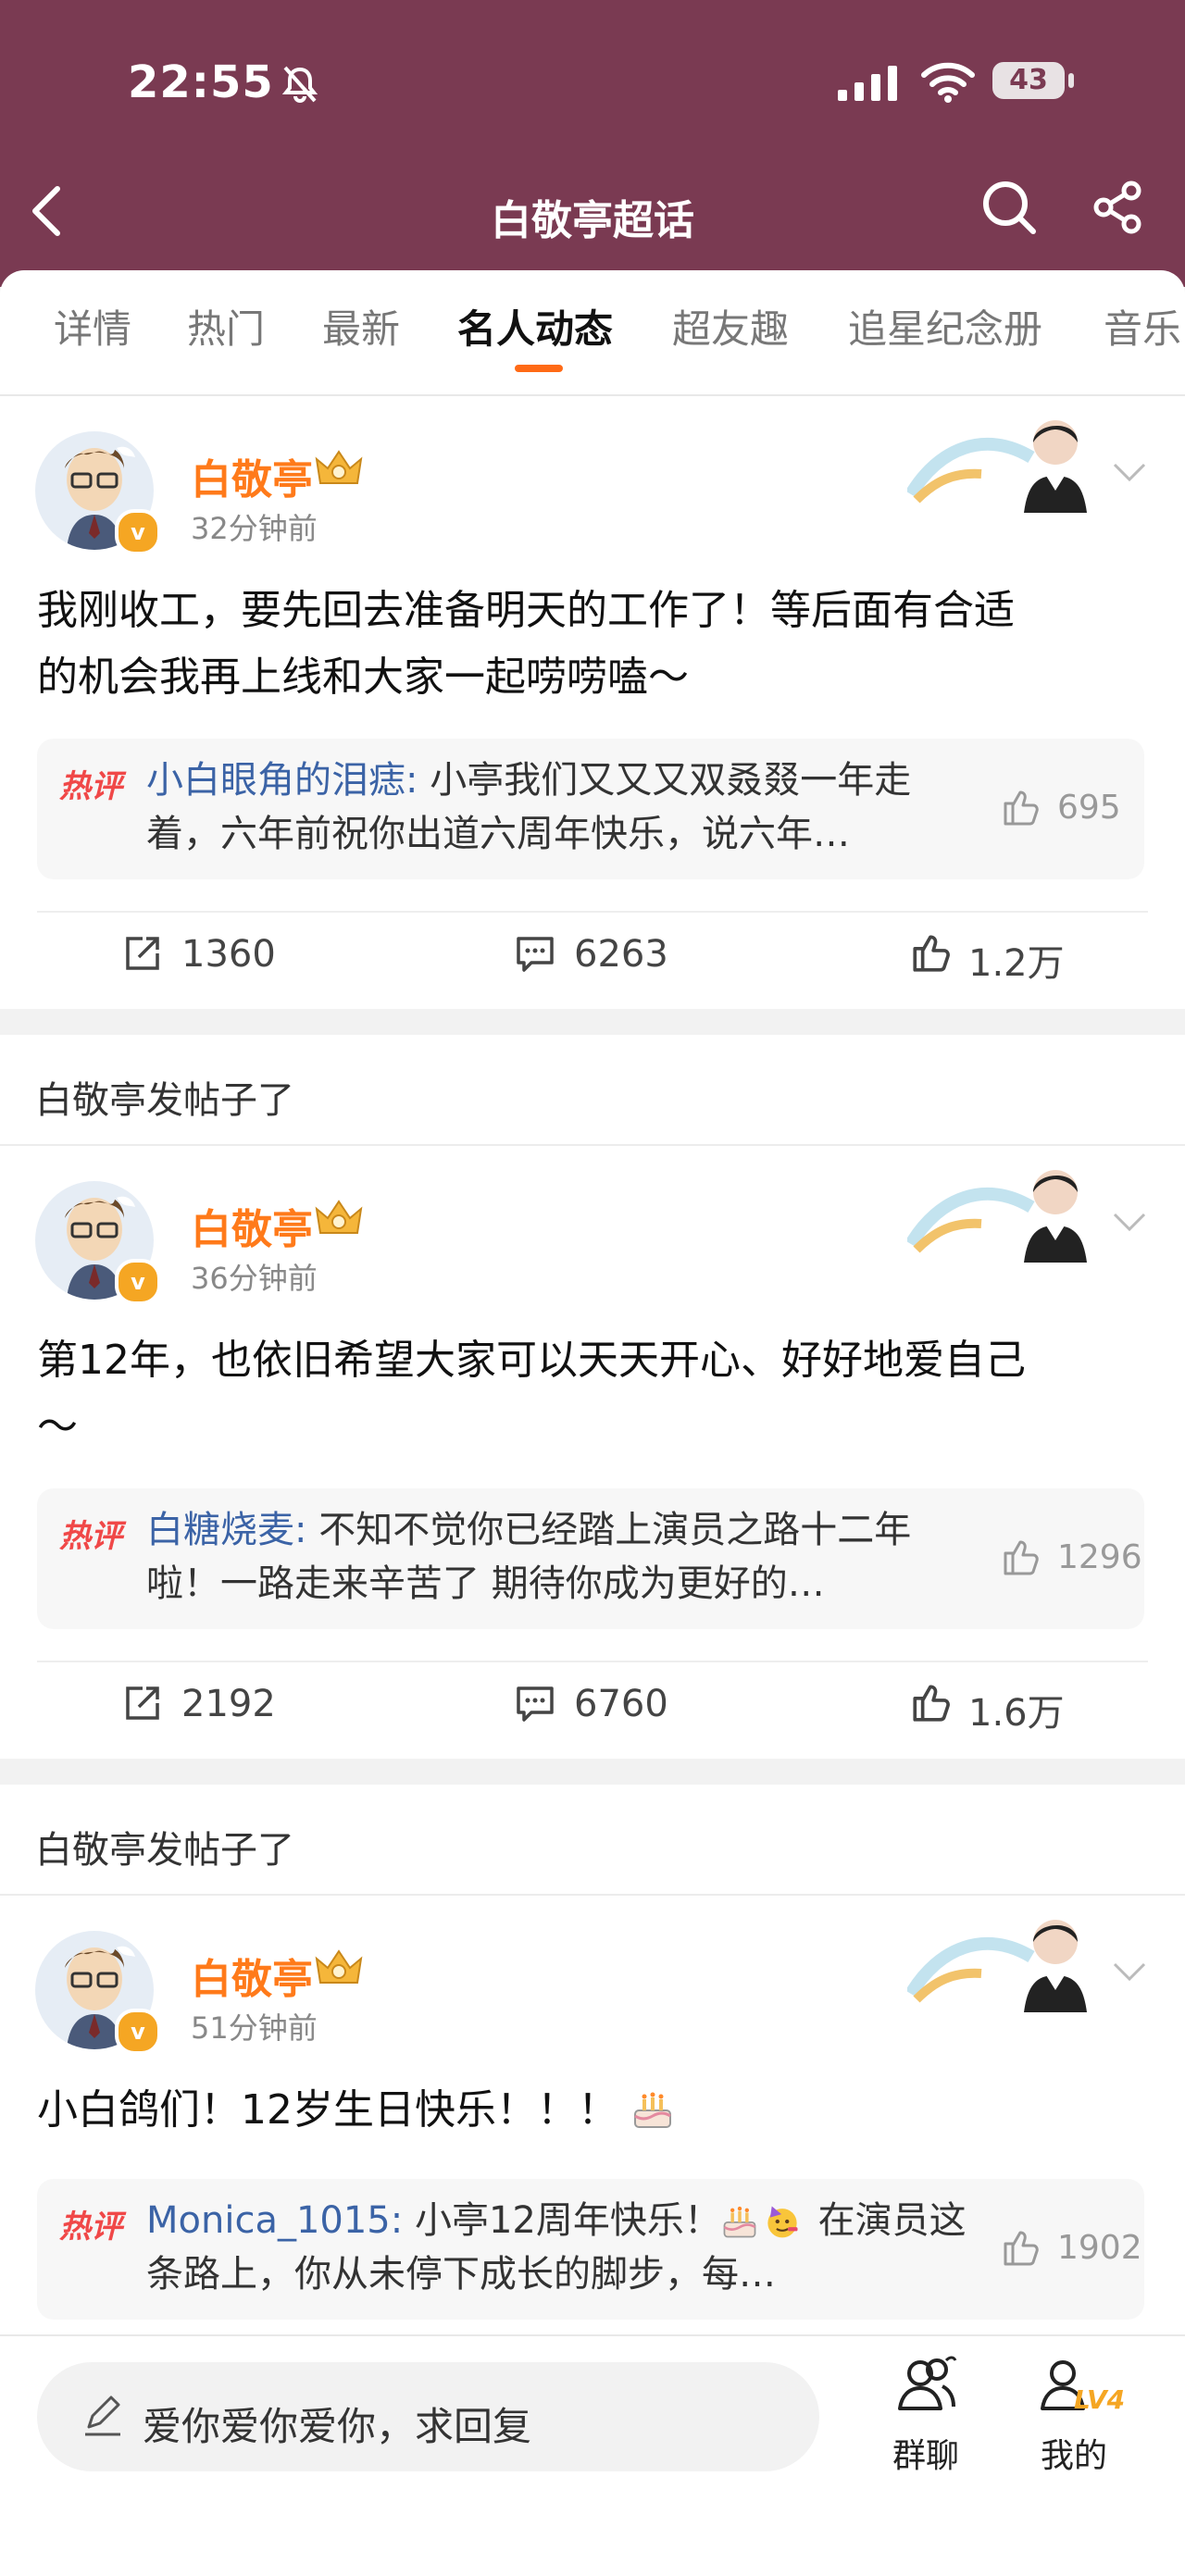  Describe the element at coordinates (526, 610) in the screenshot. I see `post-text-line: 我刚收工，要先回去准备明天的工作了！等后面有合适` at that location.